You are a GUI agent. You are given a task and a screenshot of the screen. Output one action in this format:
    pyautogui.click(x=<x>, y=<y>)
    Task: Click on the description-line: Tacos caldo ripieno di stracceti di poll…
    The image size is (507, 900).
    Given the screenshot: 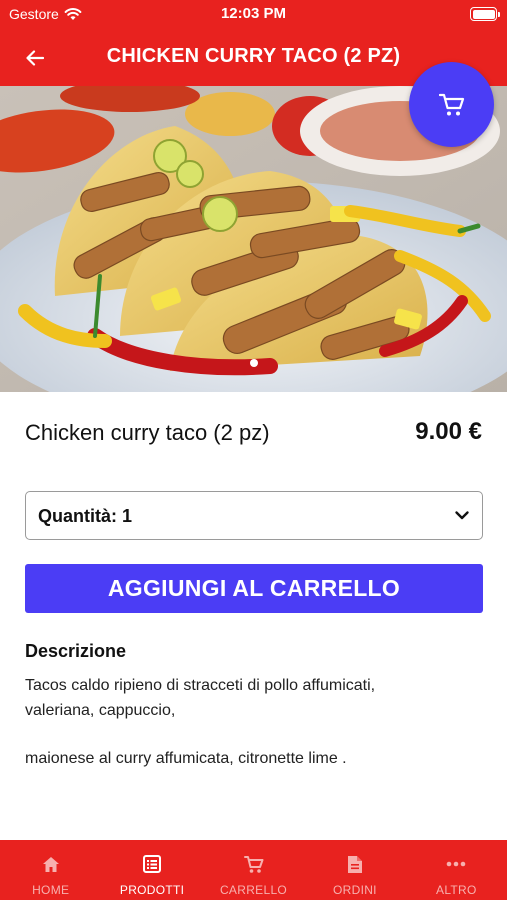 What is the action you would take?
    pyautogui.click(x=200, y=685)
    